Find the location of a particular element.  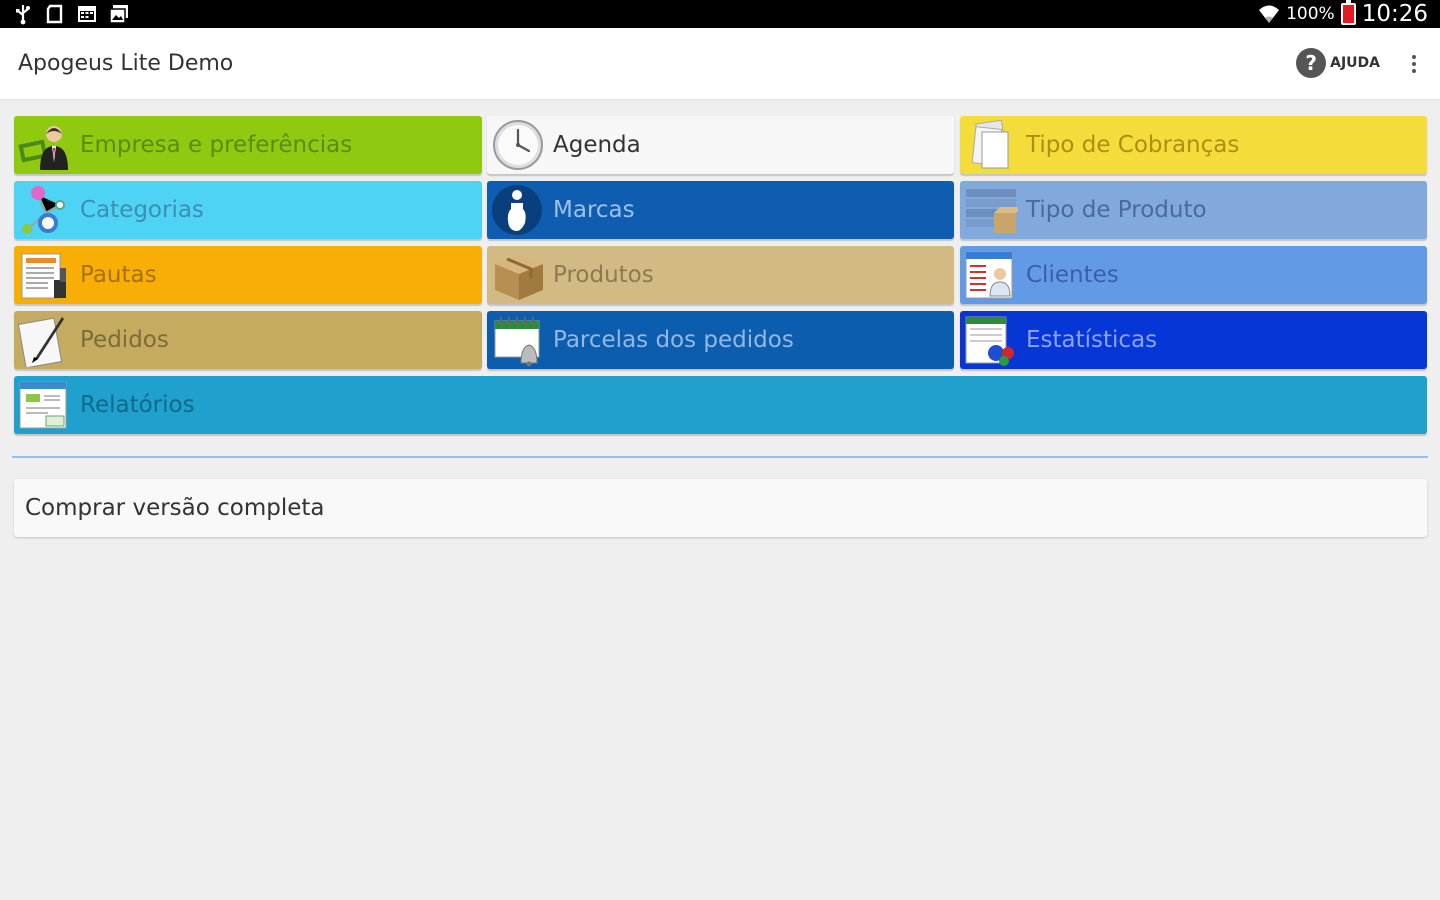

status-right: 100% 10:26 is located at coordinates (1343, 14).